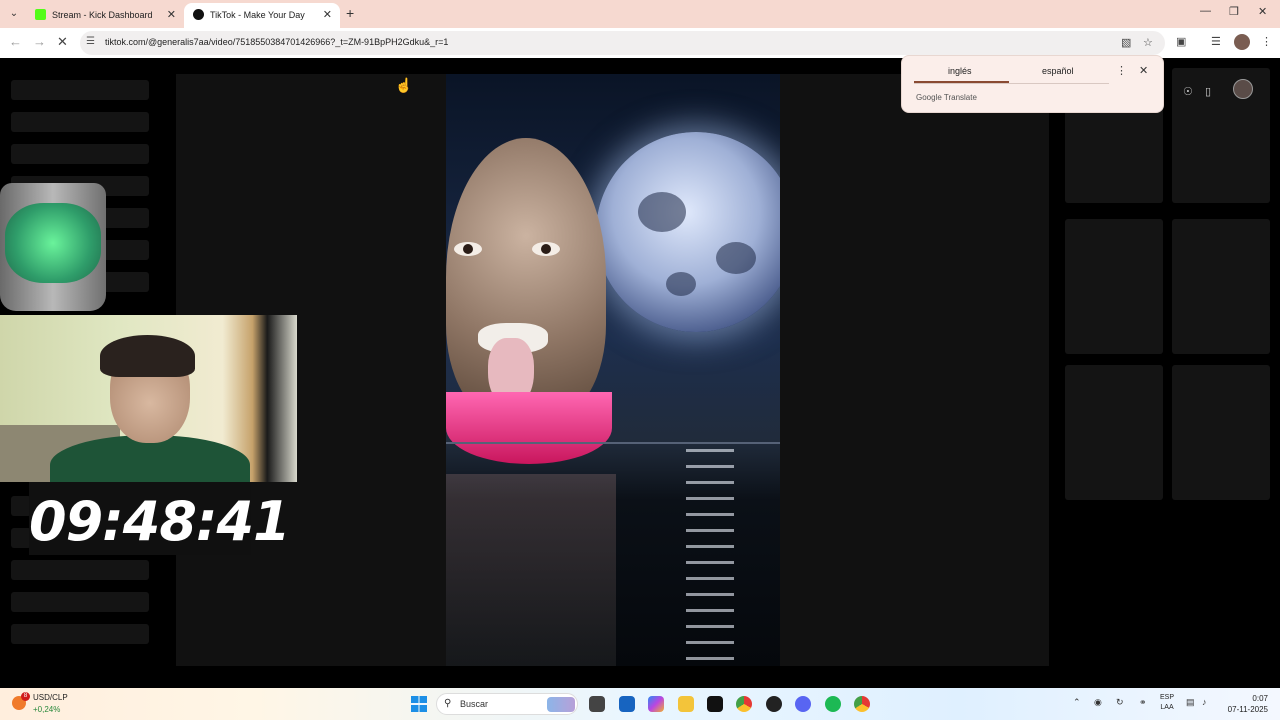  Describe the element at coordinates (1260, 698) in the screenshot. I see `clock-time: 0:07` at that location.